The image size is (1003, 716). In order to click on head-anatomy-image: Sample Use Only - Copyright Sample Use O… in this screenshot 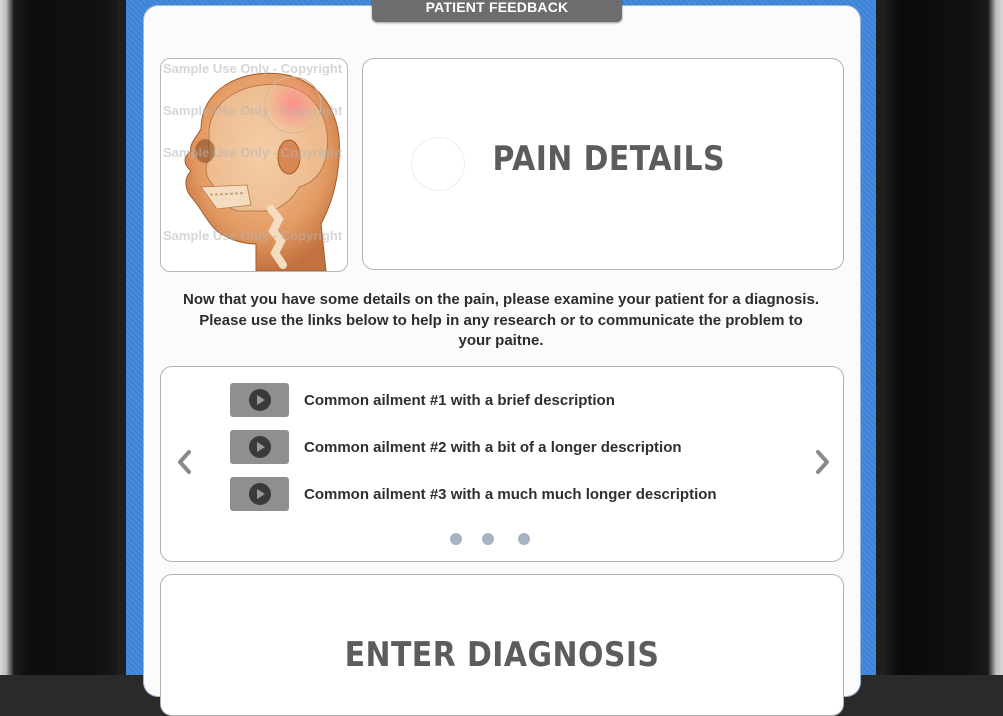, I will do `click(254, 165)`.